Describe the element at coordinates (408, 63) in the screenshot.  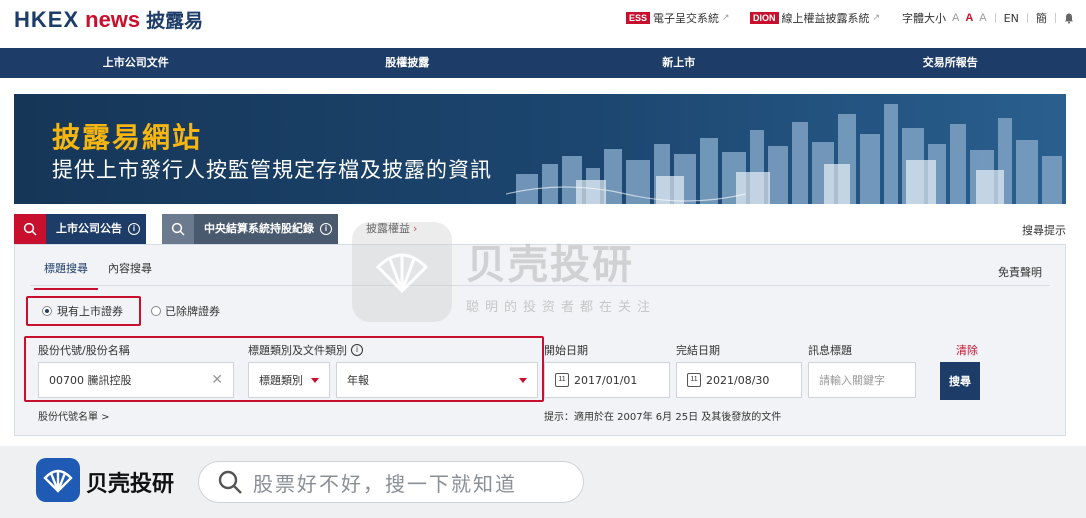
I see `nav-disclosure-of-interests: 股權披露` at that location.